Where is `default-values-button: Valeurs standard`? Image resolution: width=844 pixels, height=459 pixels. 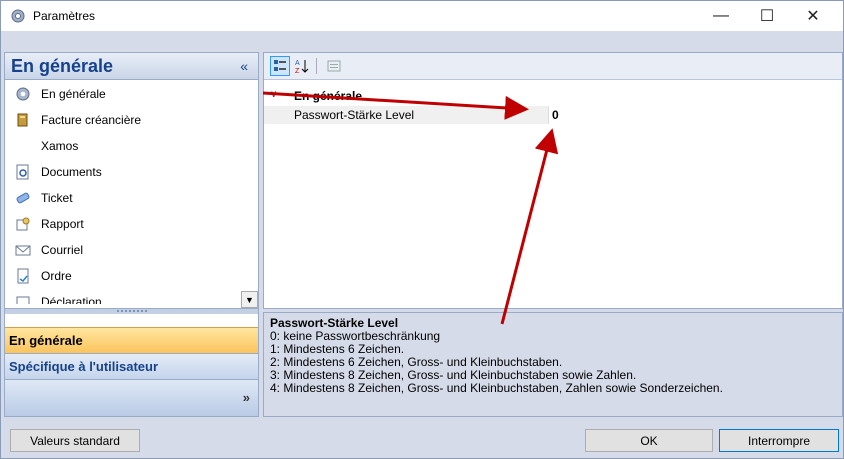
default-values-button: Valeurs standard is located at coordinates (75, 440).